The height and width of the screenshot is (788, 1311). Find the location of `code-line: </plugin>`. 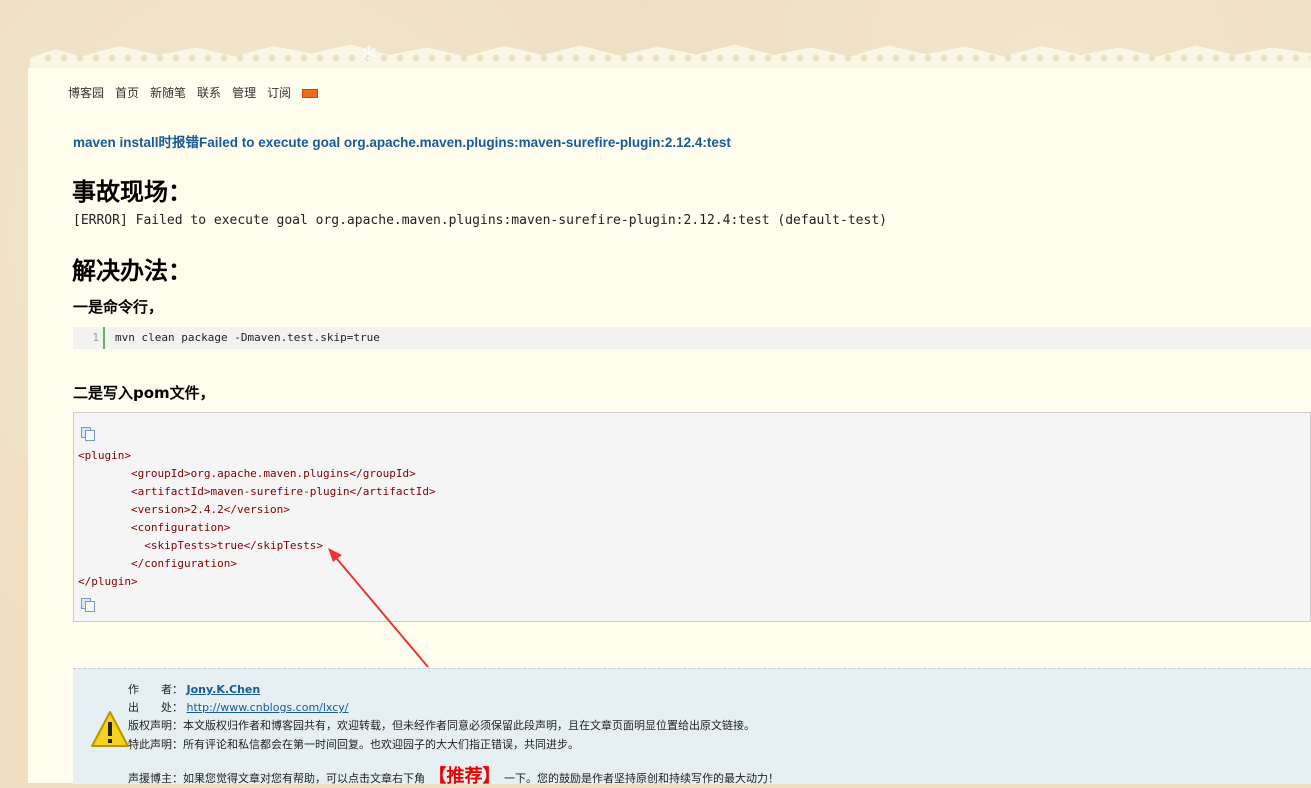

code-line: </plugin> is located at coordinates (108, 581).